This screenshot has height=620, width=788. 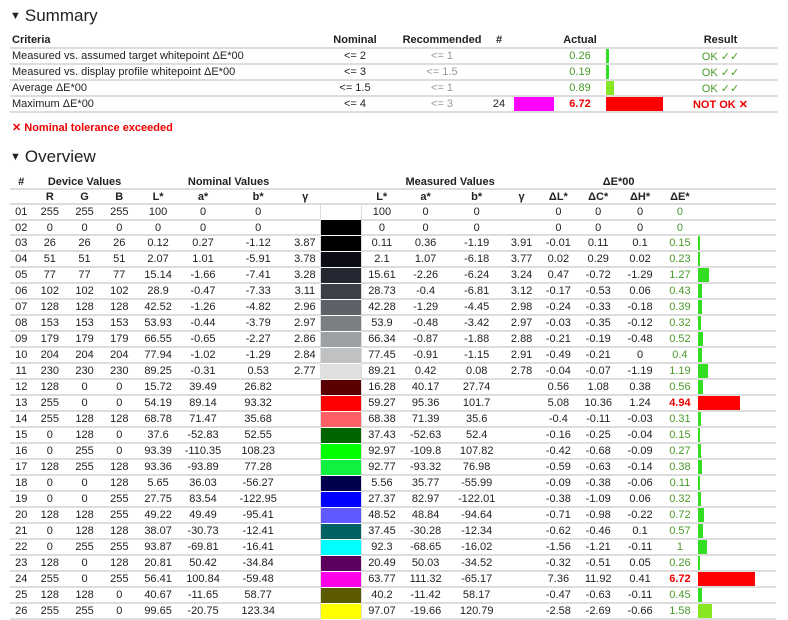 I want to click on measured-b-cell: -122.01, so click(x=477, y=499).